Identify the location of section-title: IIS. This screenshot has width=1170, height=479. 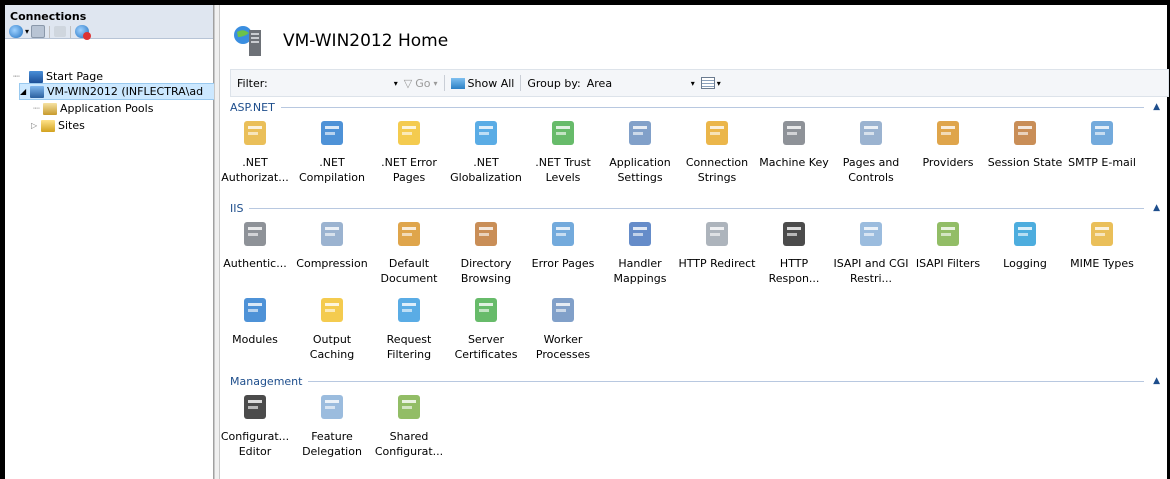
(237, 208).